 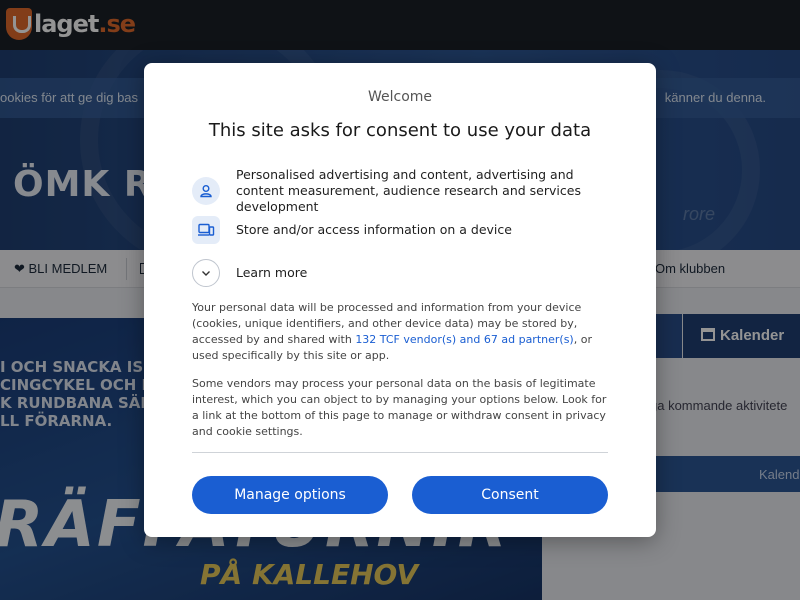 What do you see at coordinates (290, 495) in the screenshot?
I see `manage-options-button: Manage options` at bounding box center [290, 495].